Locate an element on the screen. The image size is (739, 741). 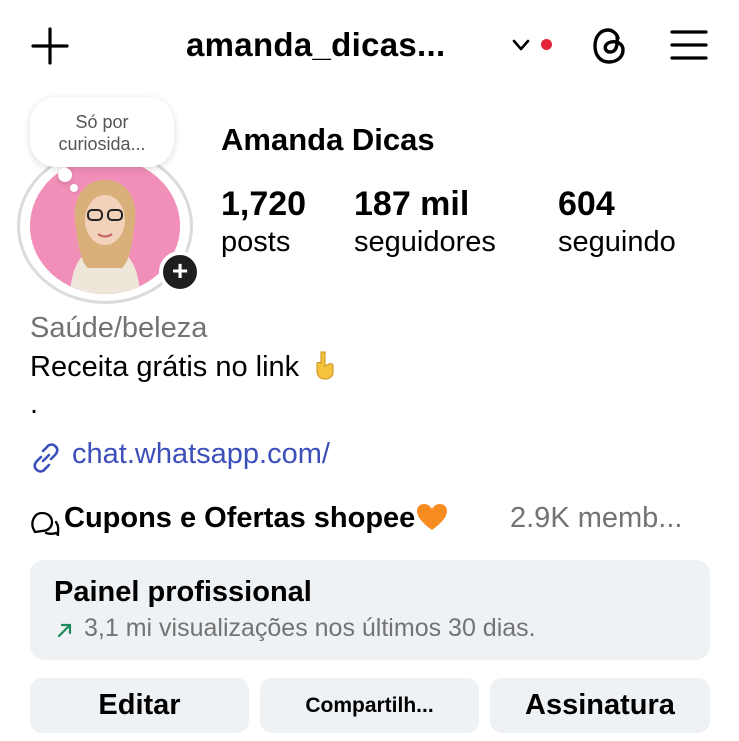
plus-icon is located at coordinates (50, 46).